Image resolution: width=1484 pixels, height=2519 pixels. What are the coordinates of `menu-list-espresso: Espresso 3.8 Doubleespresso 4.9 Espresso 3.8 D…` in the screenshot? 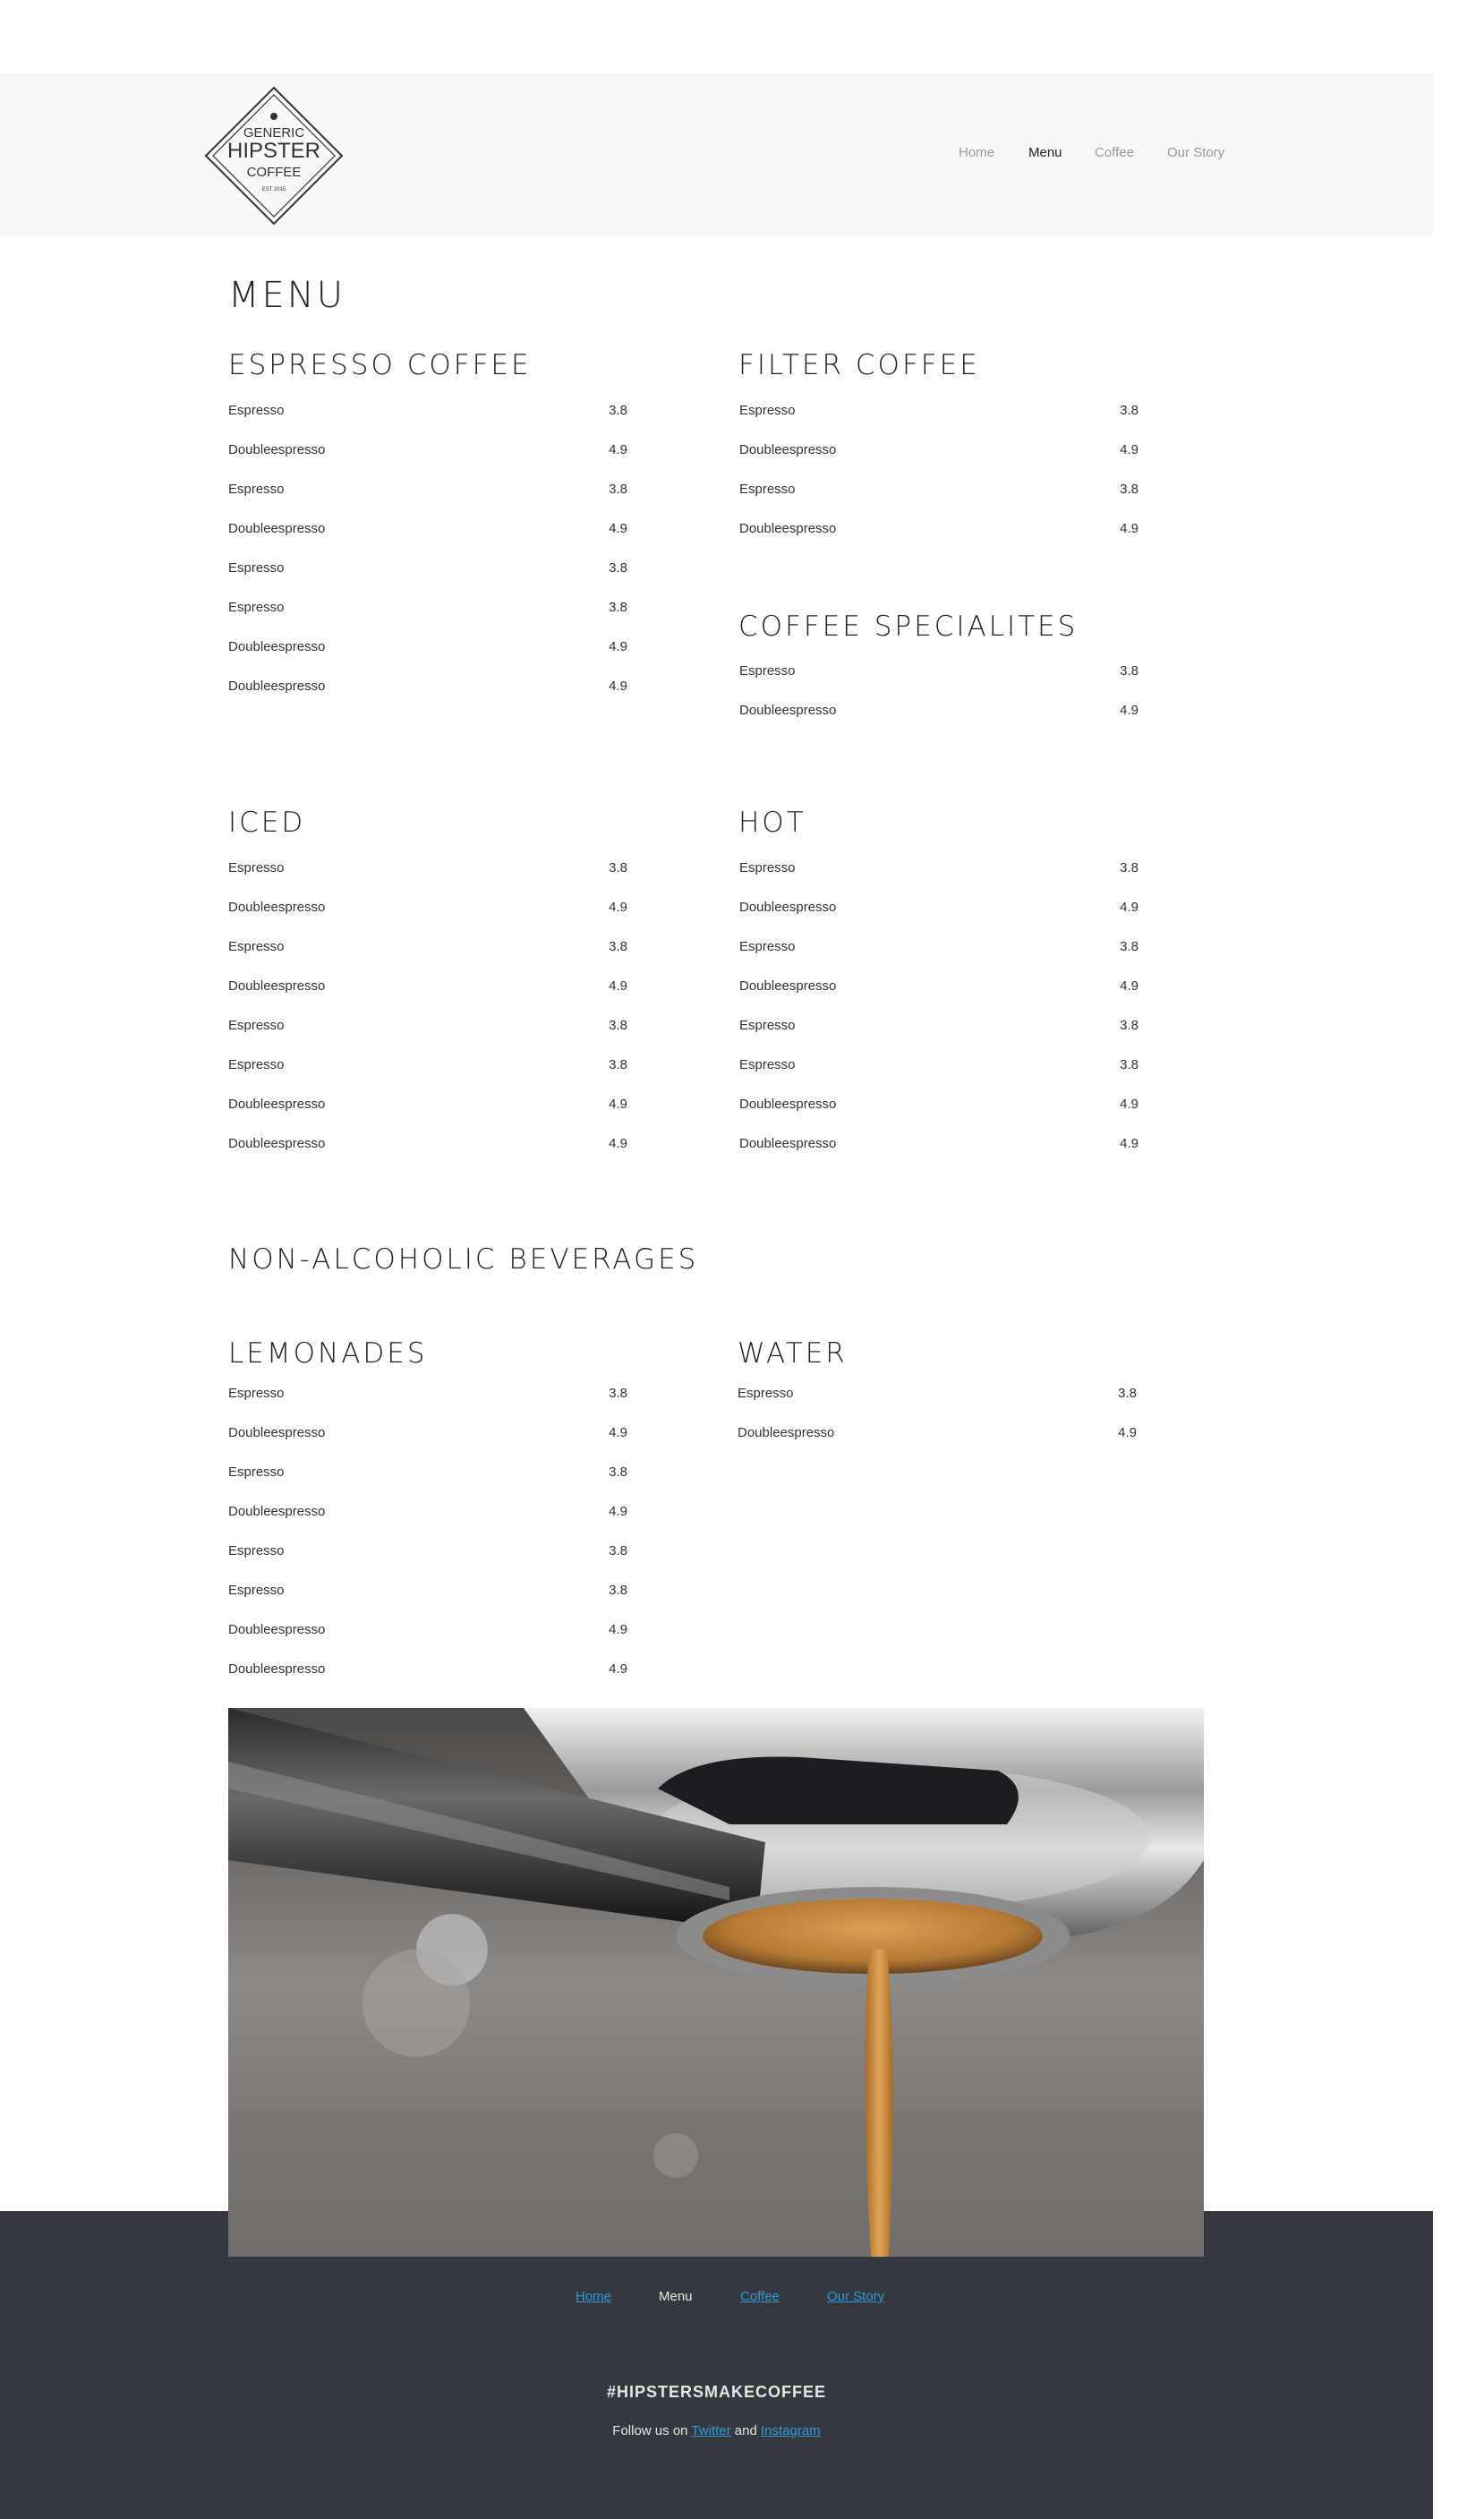 It's located at (427, 560).